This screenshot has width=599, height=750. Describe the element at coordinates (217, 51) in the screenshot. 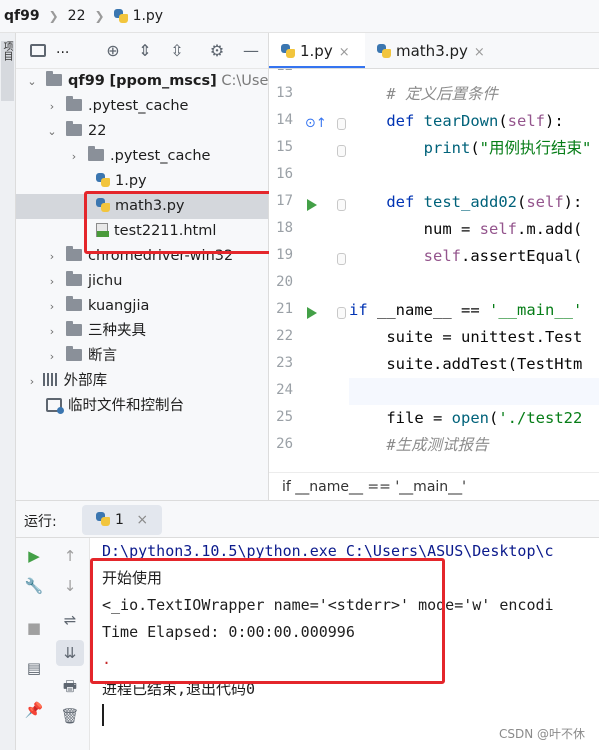

I see `gear-icon: ⚙` at that location.